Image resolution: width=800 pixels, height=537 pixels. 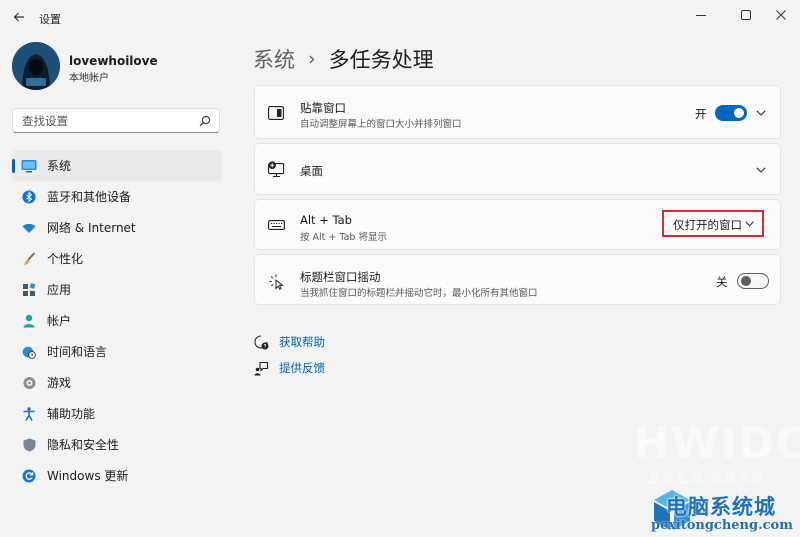 I want to click on sidebar-item-windows-update: Windows 更新, so click(x=117, y=475).